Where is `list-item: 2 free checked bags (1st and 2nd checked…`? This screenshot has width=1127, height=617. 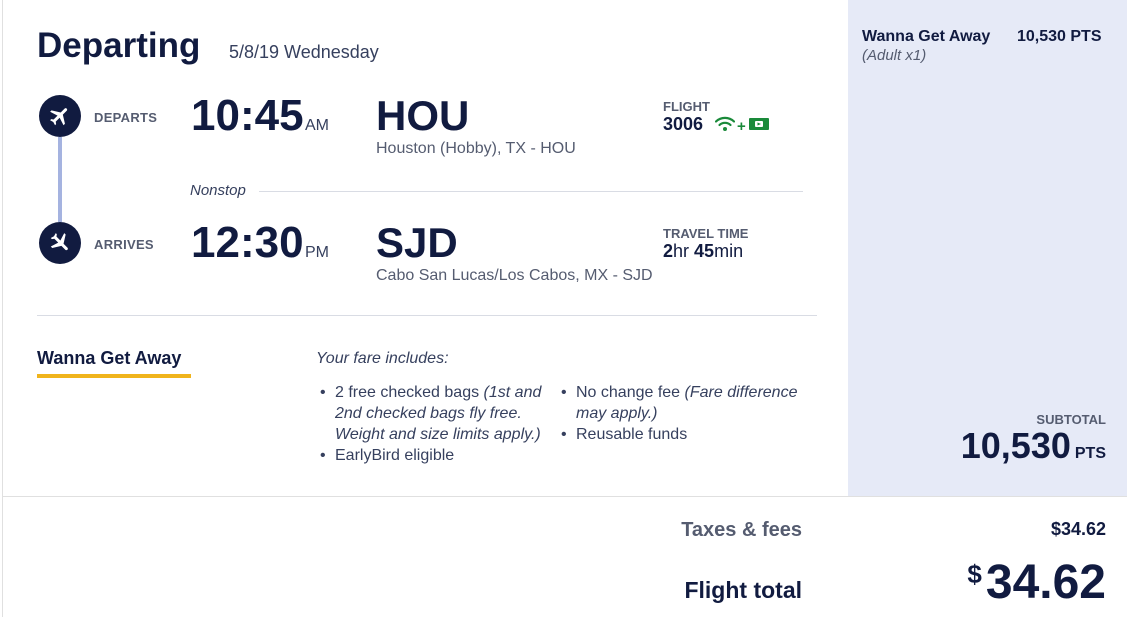 list-item: 2 free checked bags (1st and 2nd checked… is located at coordinates (432, 413).